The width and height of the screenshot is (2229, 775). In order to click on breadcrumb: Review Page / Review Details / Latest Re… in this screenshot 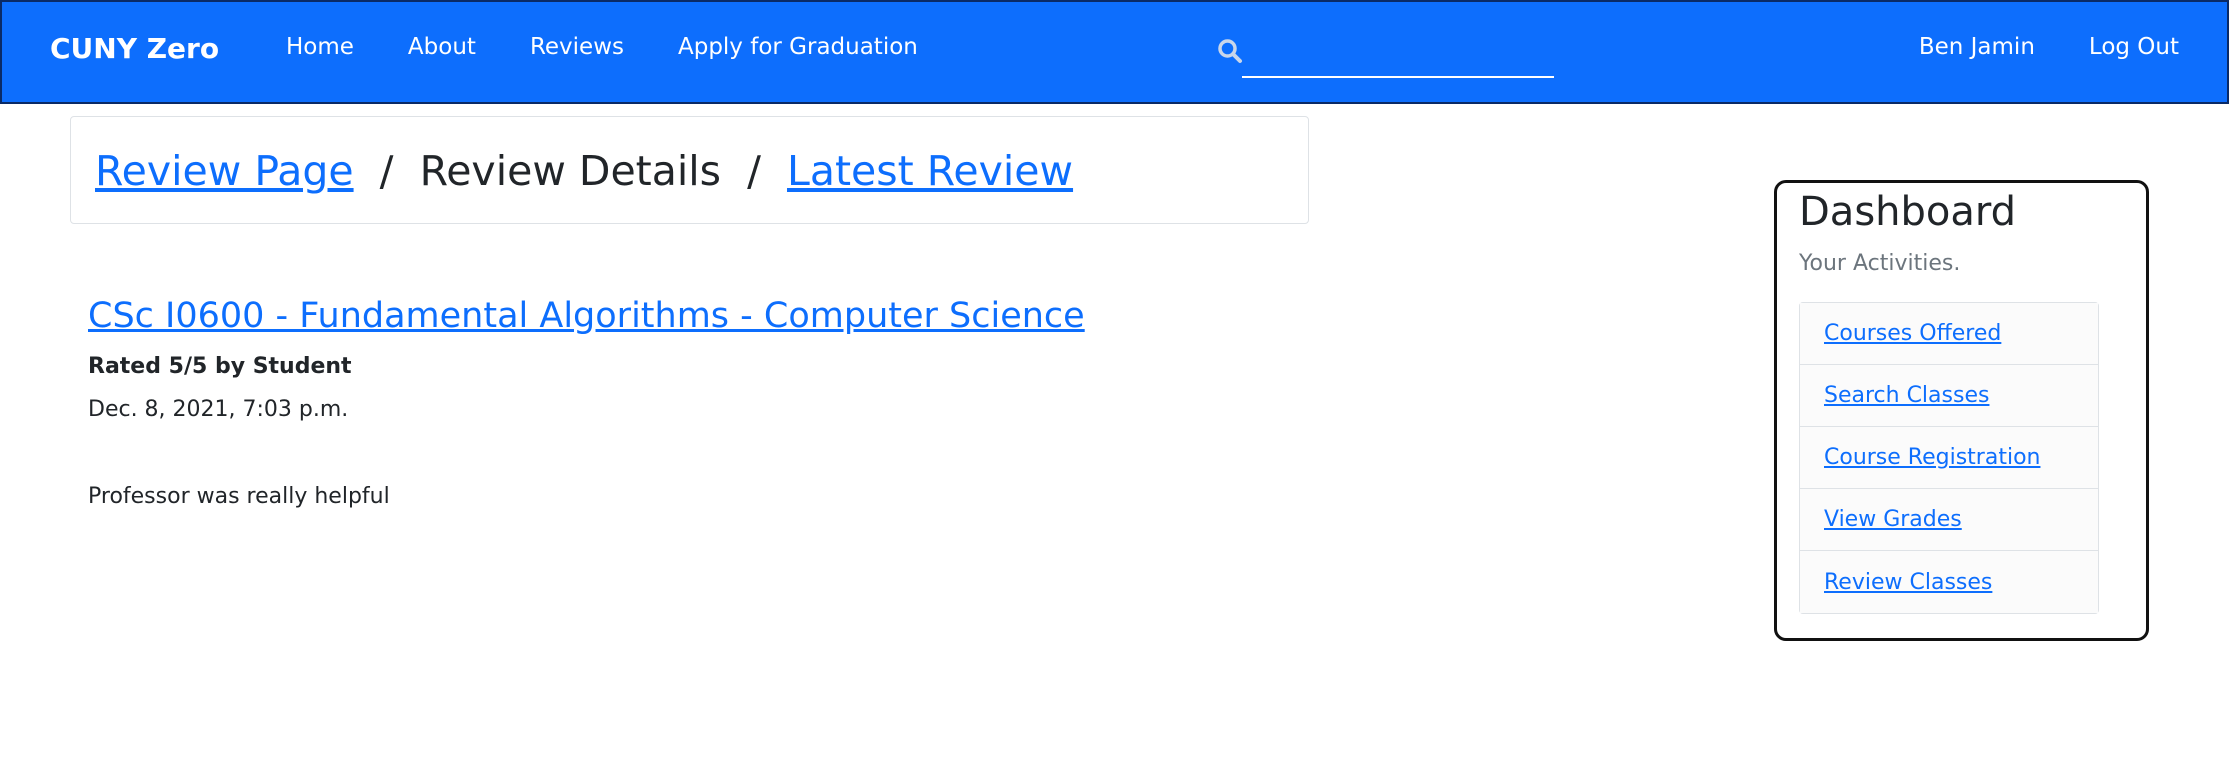, I will do `click(689, 170)`.